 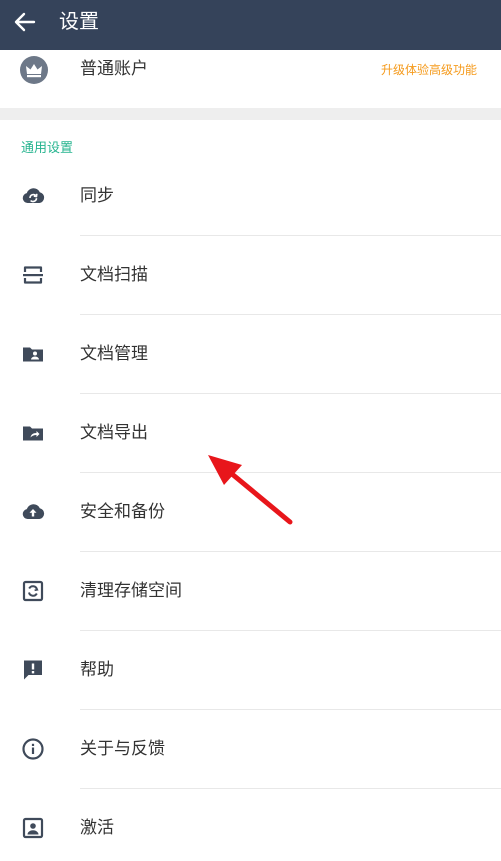 I want to click on menu-item-label: 激活, so click(x=97, y=828).